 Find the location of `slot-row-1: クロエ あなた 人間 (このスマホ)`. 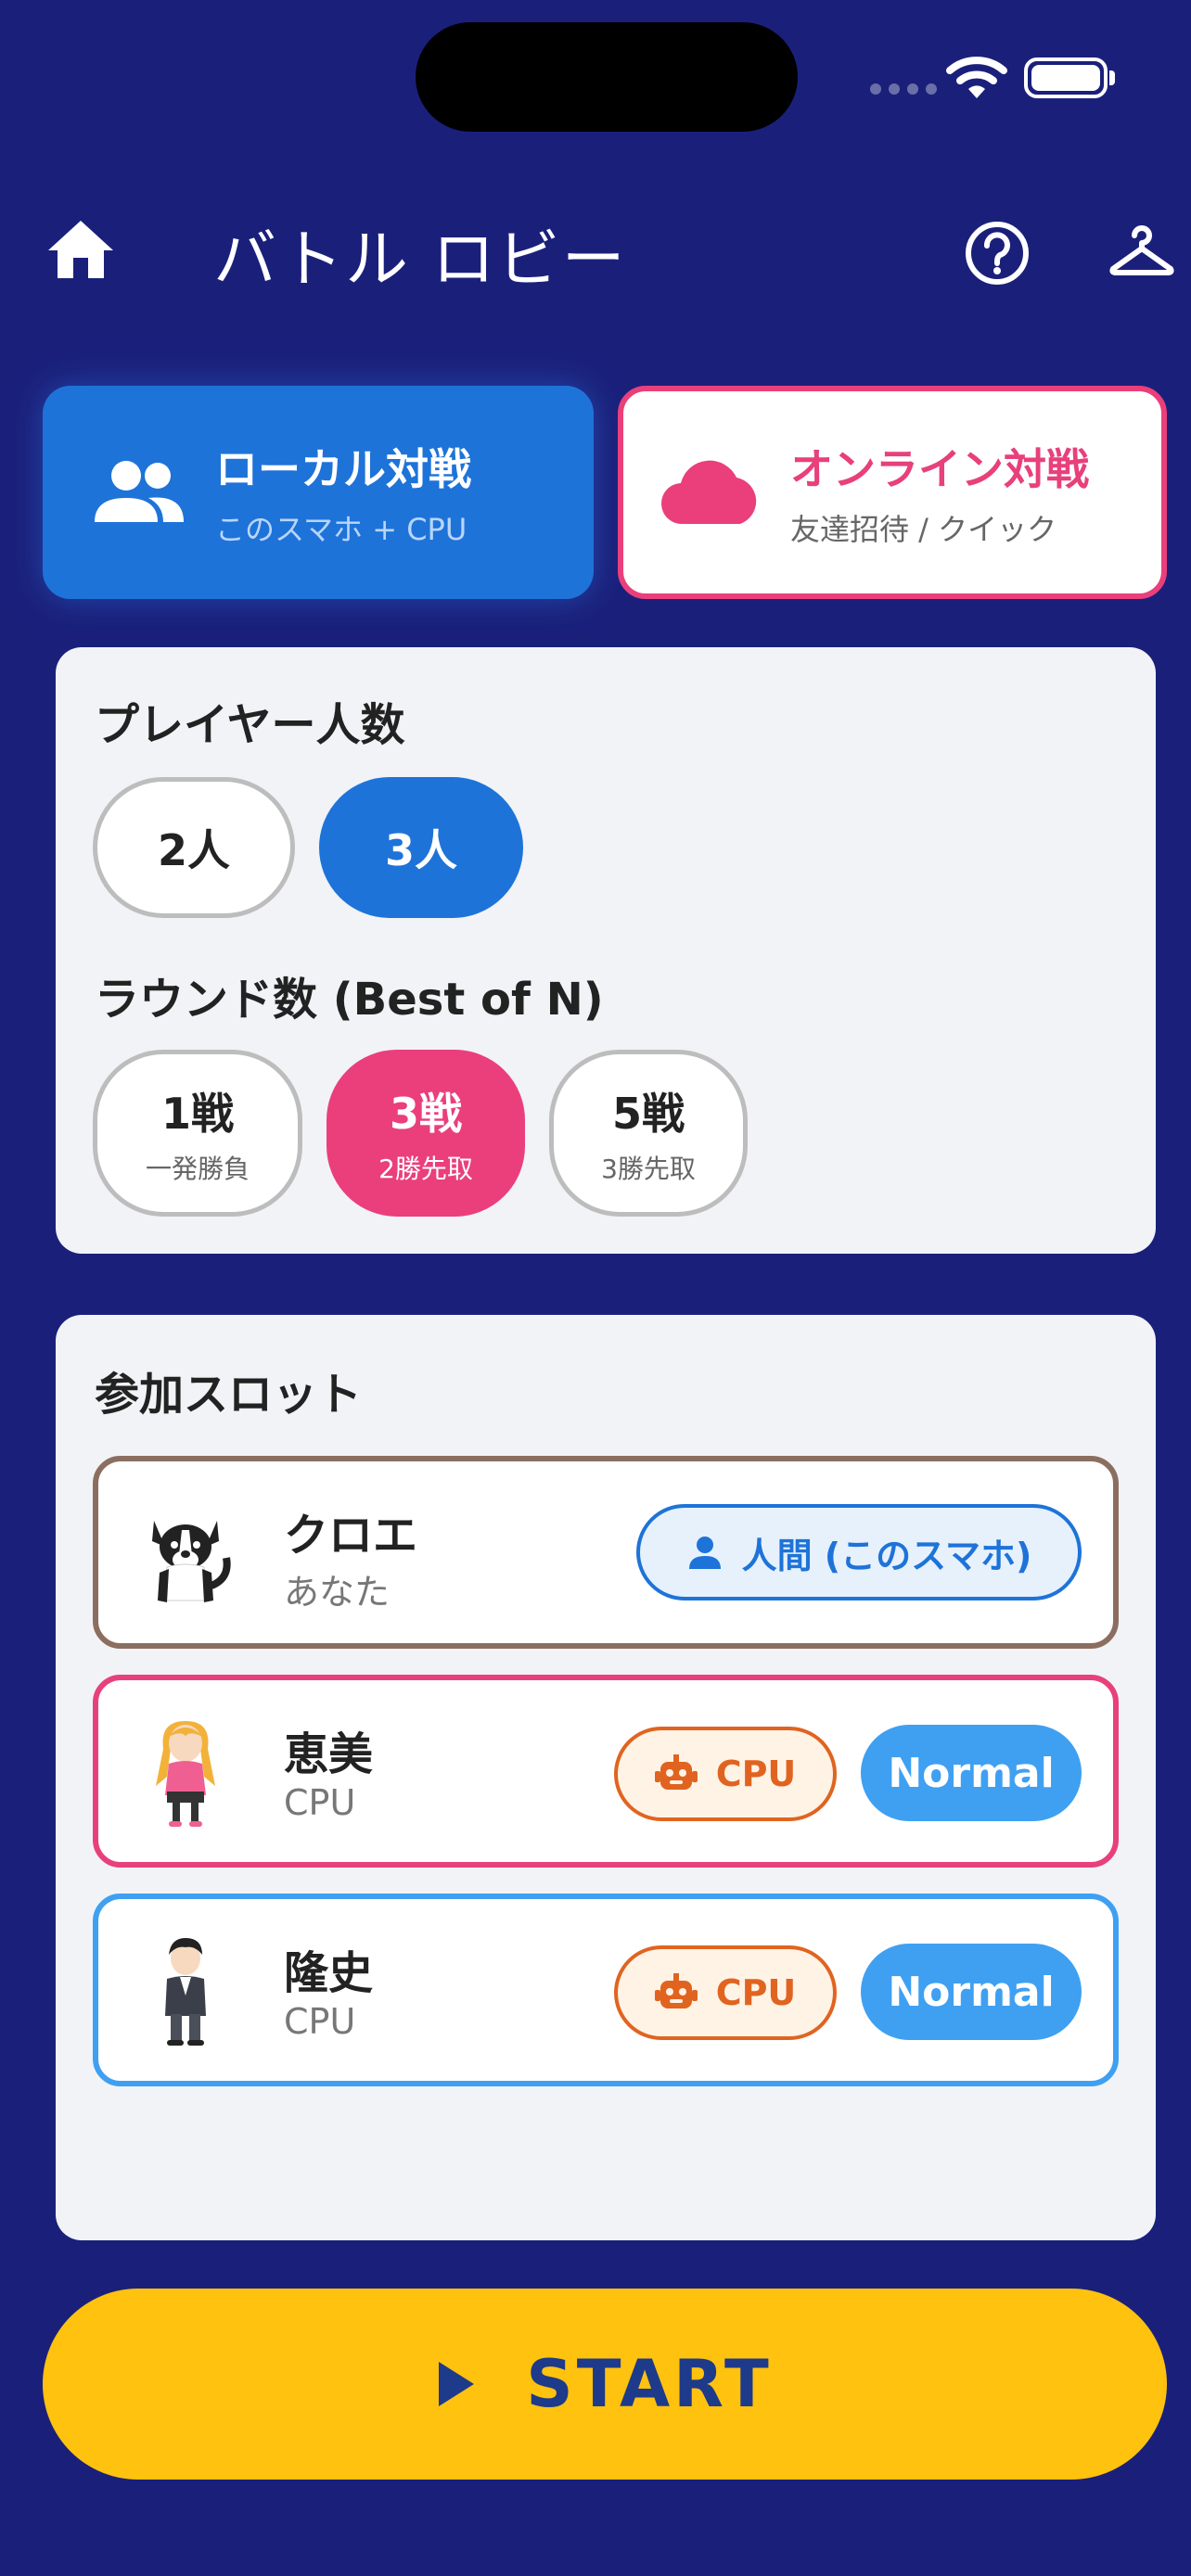

slot-row-1: クロエ あなた 人間 (このスマホ) is located at coordinates (606, 1552).